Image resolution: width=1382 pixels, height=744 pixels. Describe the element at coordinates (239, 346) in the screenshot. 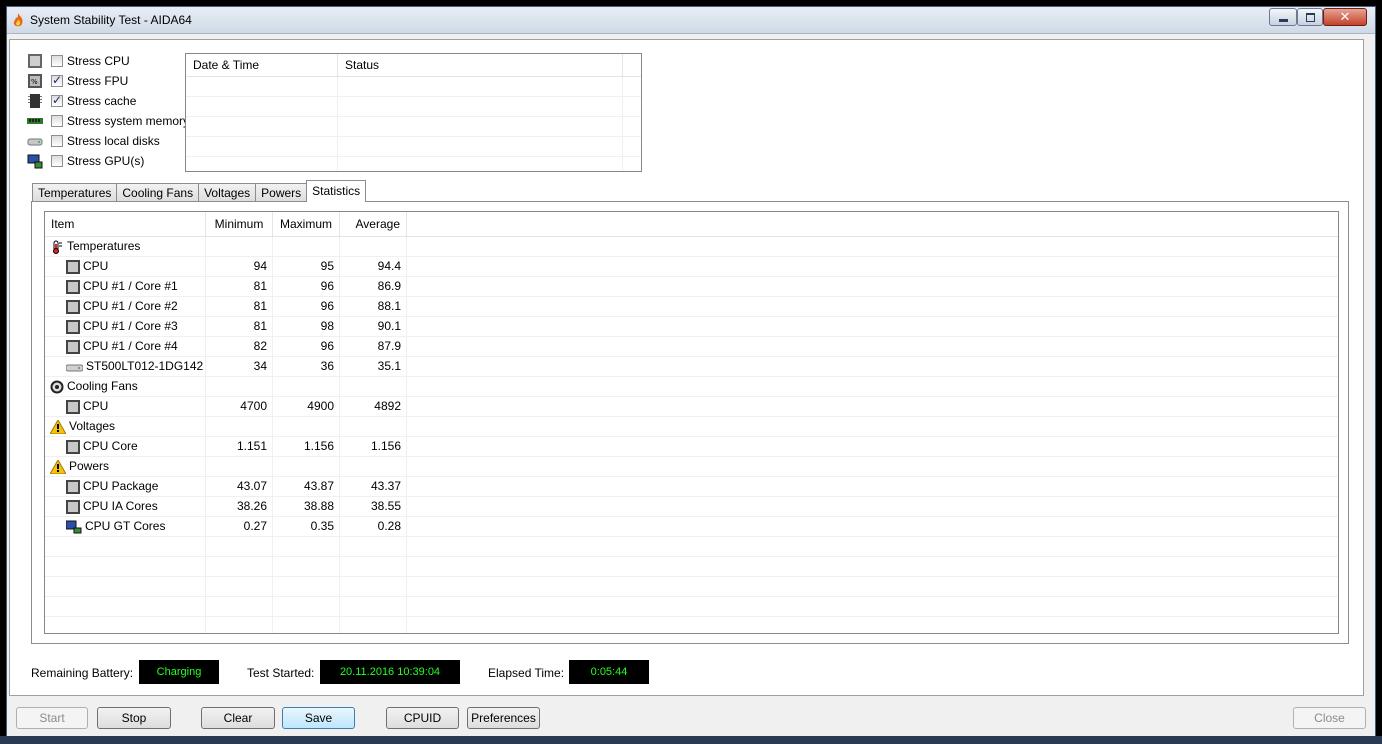

I see `cell-minimum: 82` at that location.